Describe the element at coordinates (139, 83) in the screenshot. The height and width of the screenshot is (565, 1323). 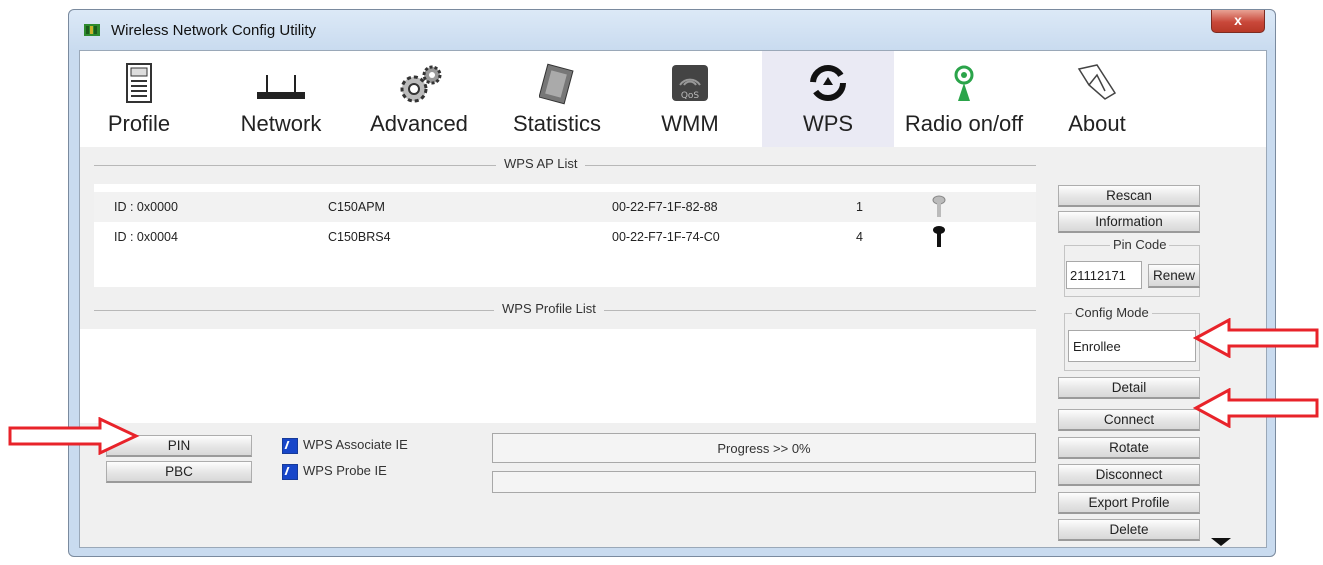
I see `profile-icon` at that location.